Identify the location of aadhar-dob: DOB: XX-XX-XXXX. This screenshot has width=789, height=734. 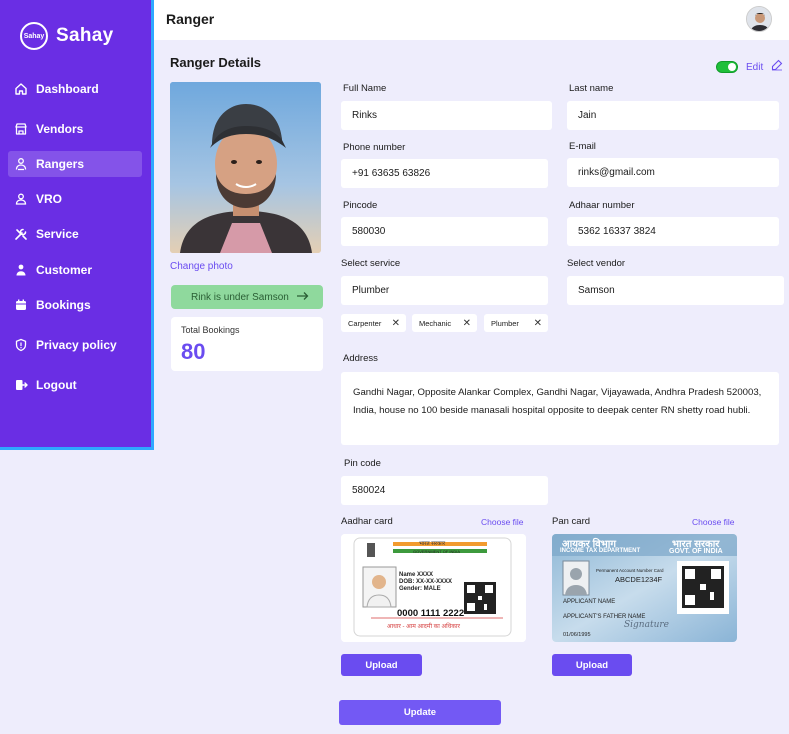
(426, 582).